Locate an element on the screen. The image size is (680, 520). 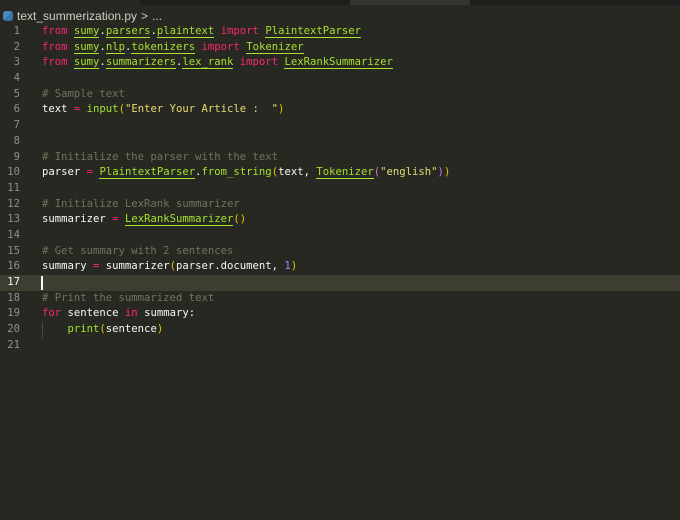
code-line: 6 text = input("Enter Your Article : ") is located at coordinates (340, 110).